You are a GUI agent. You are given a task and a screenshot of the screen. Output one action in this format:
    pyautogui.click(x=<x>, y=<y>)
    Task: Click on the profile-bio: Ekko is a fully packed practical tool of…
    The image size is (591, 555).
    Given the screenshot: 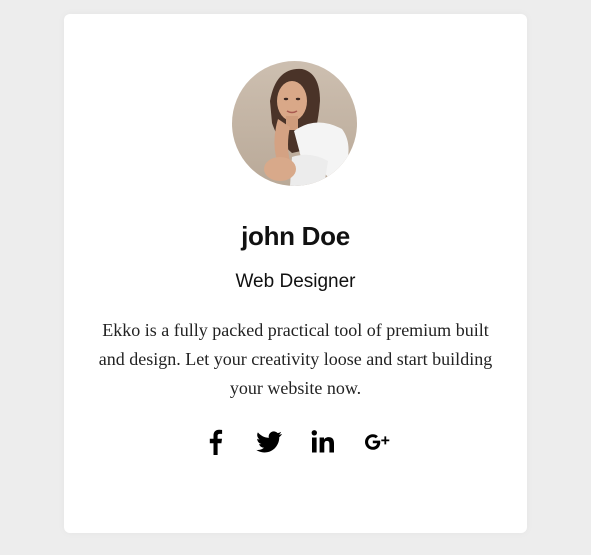 What is the action you would take?
    pyautogui.click(x=295, y=359)
    